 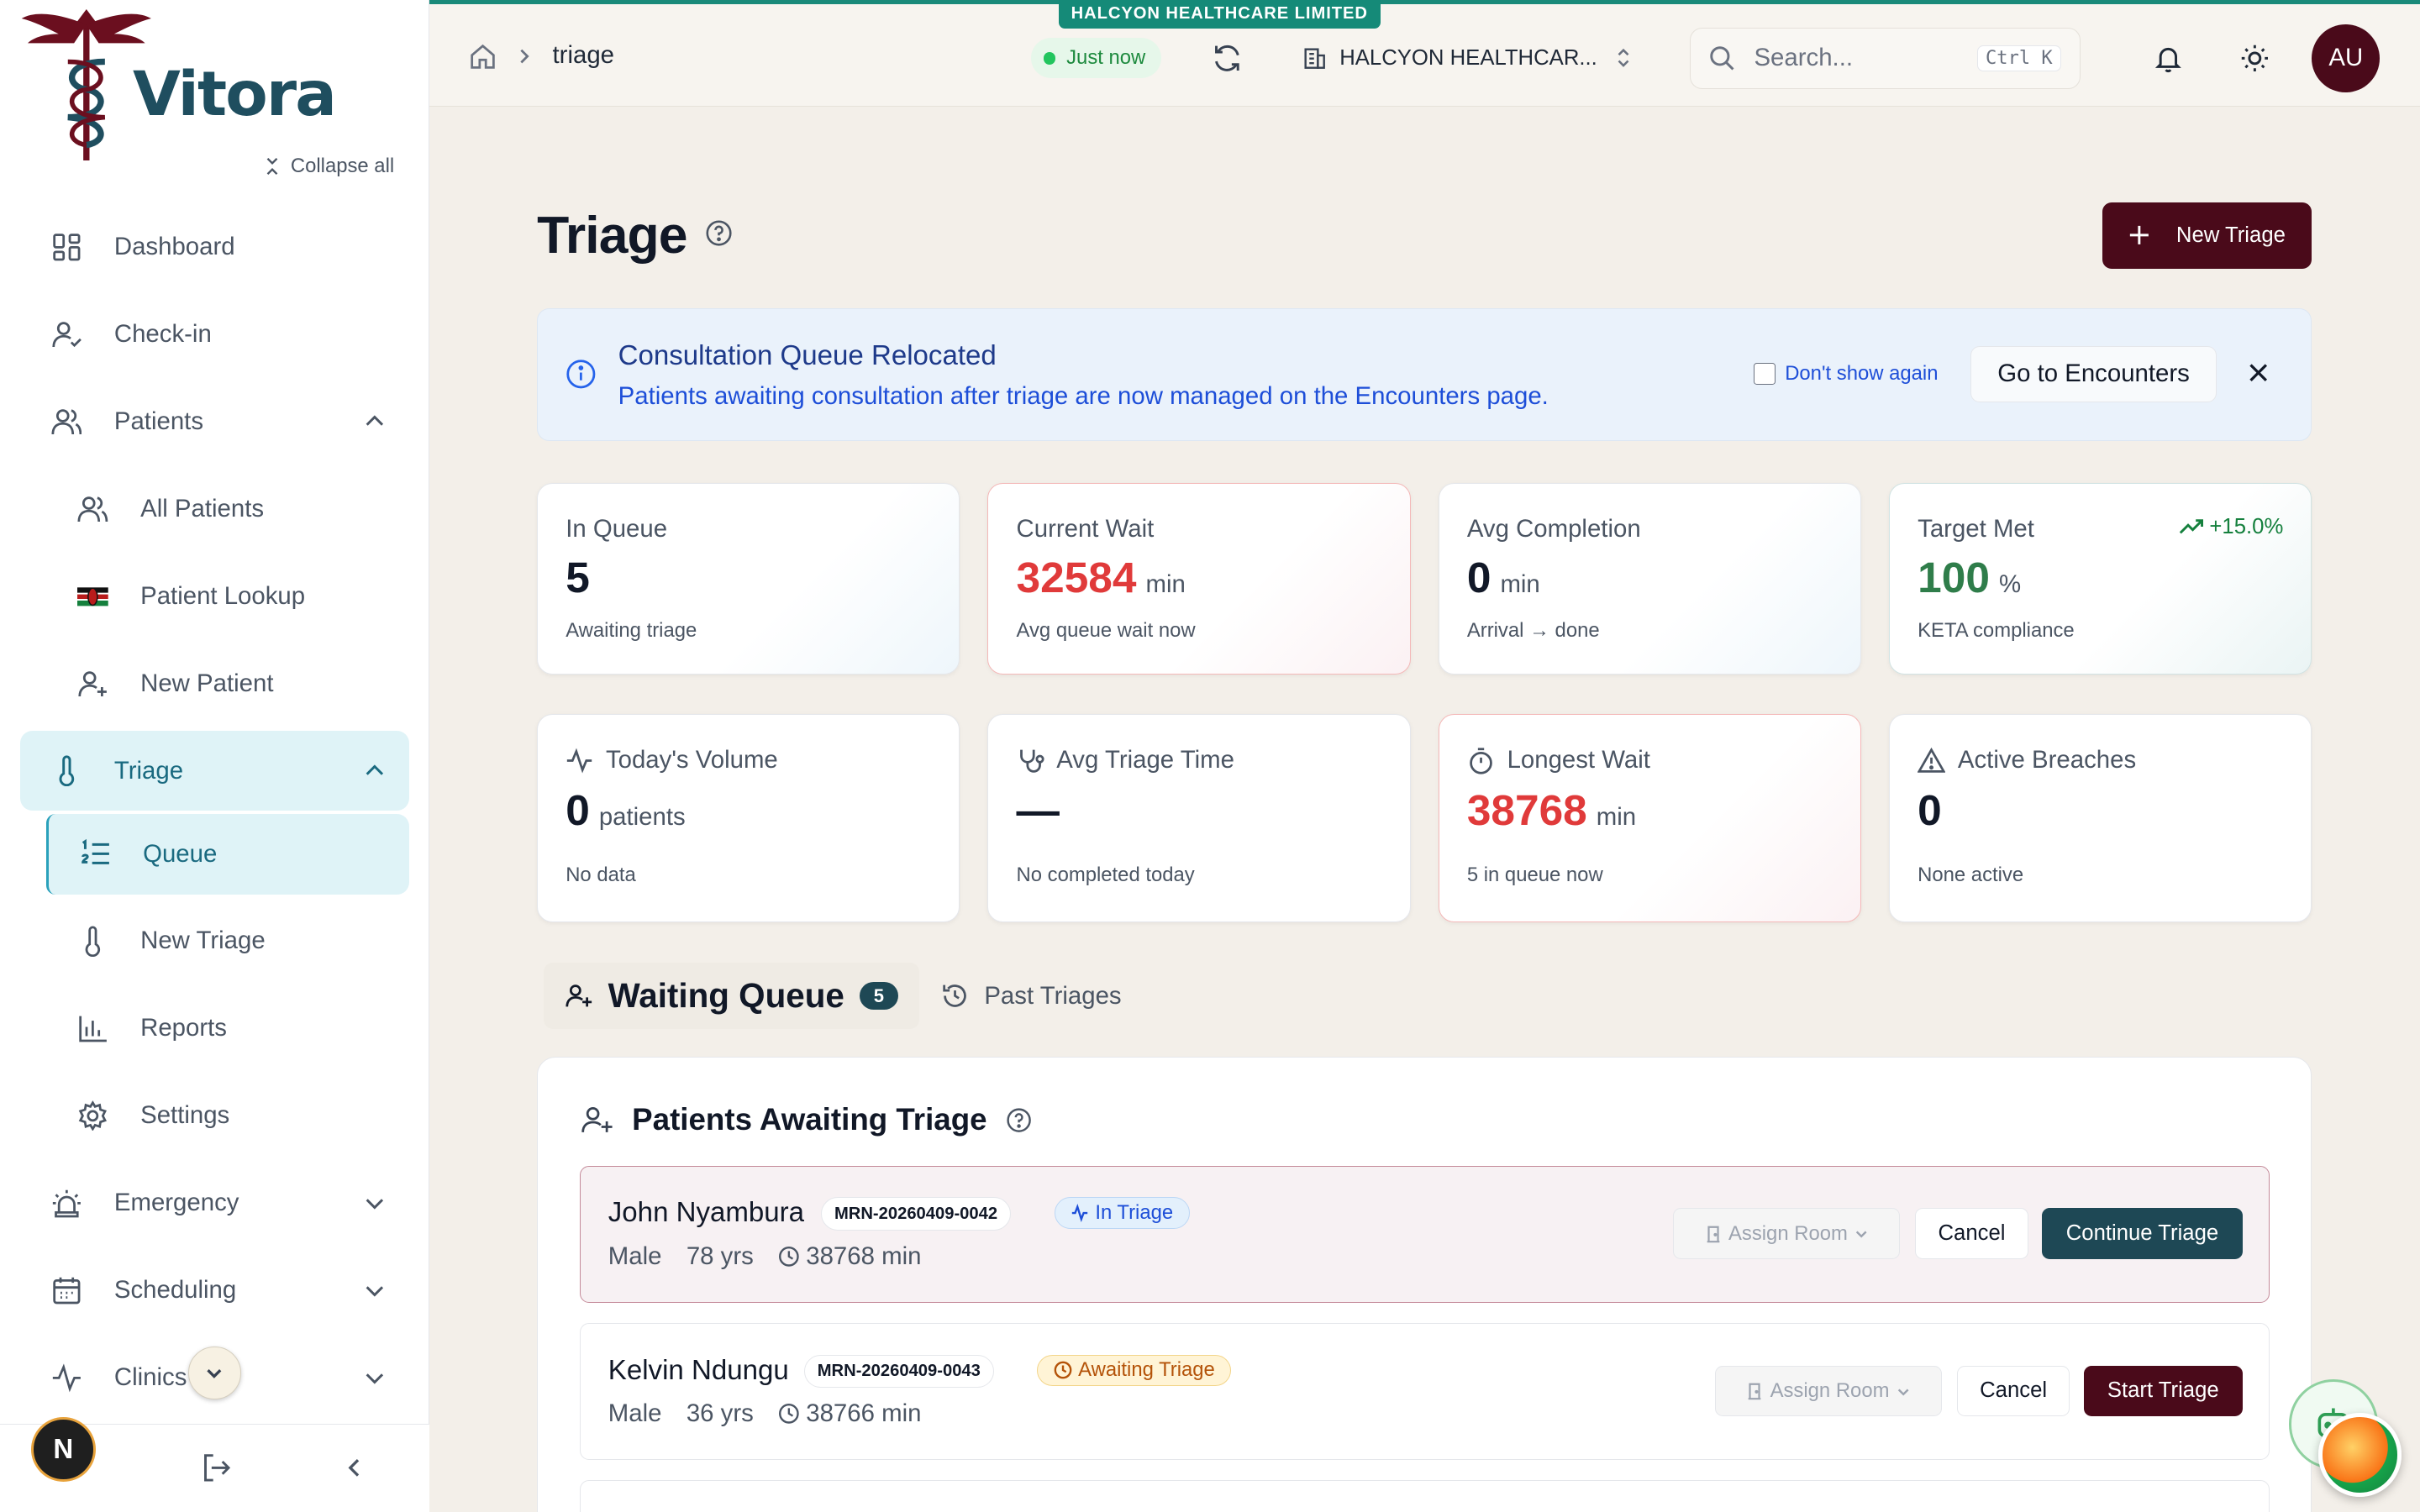 What do you see at coordinates (635, 1413) in the screenshot?
I see `patient-sex: Male` at bounding box center [635, 1413].